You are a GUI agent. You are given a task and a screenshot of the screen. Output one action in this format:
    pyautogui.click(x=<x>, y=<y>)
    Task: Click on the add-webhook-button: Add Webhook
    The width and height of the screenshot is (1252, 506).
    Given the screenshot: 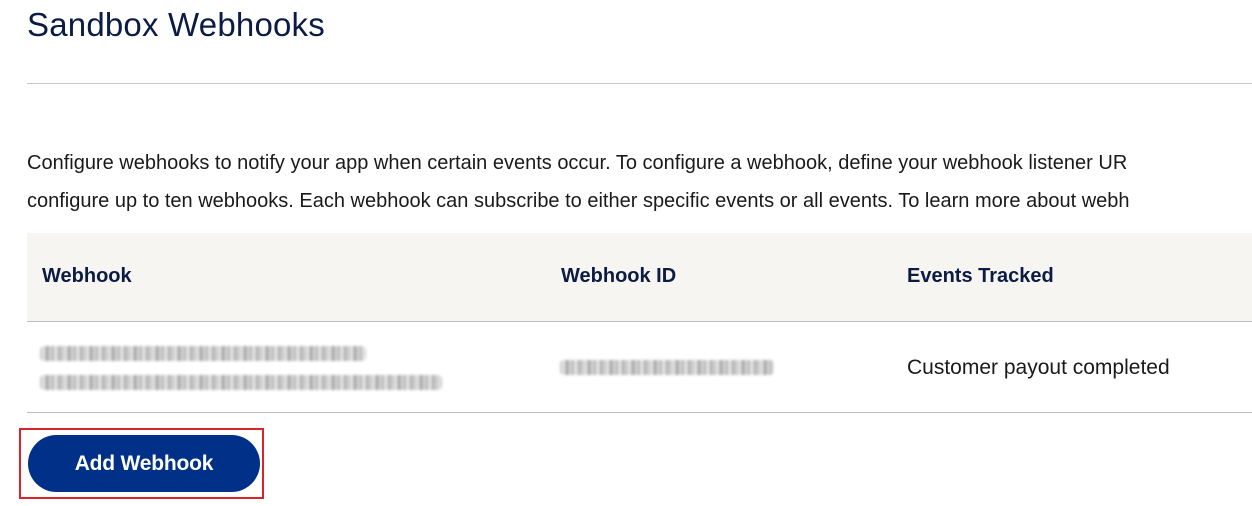 What is the action you would take?
    pyautogui.click(x=144, y=463)
    